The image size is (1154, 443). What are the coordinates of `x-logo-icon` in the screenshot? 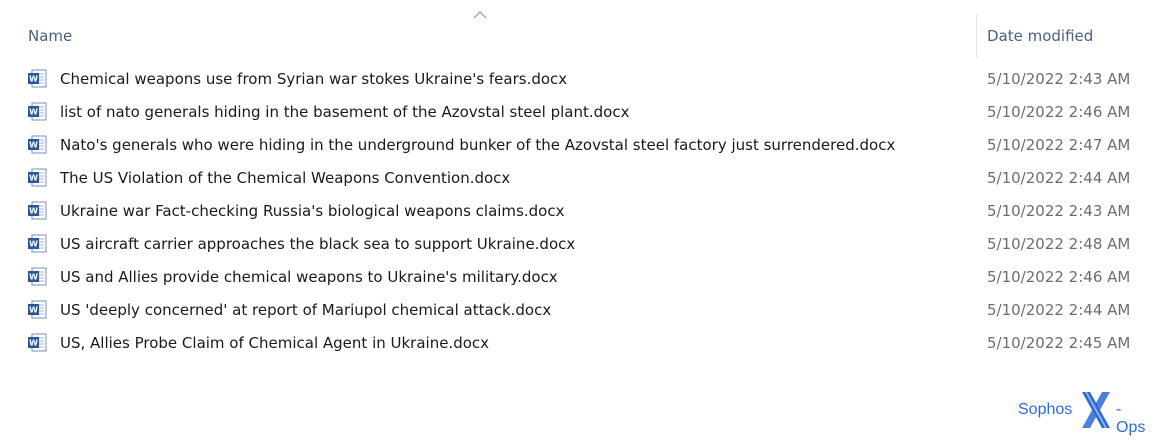 It's located at (1096, 410).